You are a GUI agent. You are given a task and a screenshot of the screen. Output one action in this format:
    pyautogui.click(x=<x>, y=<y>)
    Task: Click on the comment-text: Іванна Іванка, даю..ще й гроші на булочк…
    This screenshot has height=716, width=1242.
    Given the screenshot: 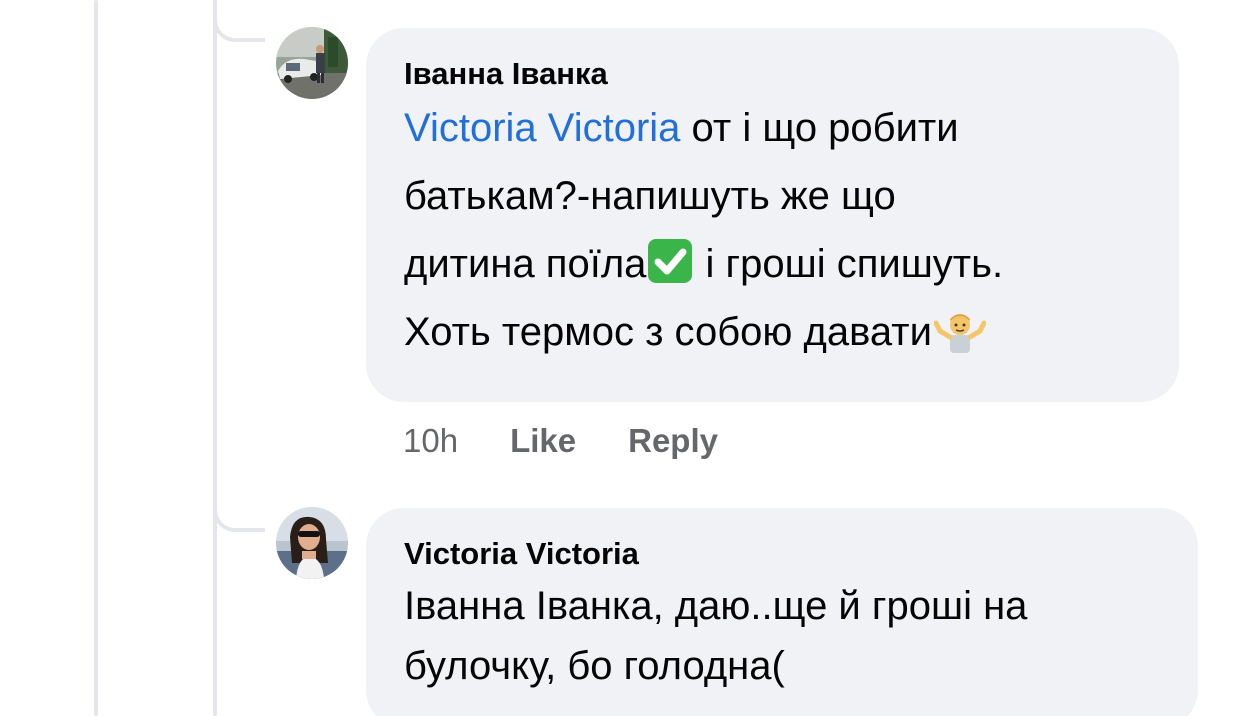 What is the action you would take?
    pyautogui.click(x=782, y=636)
    